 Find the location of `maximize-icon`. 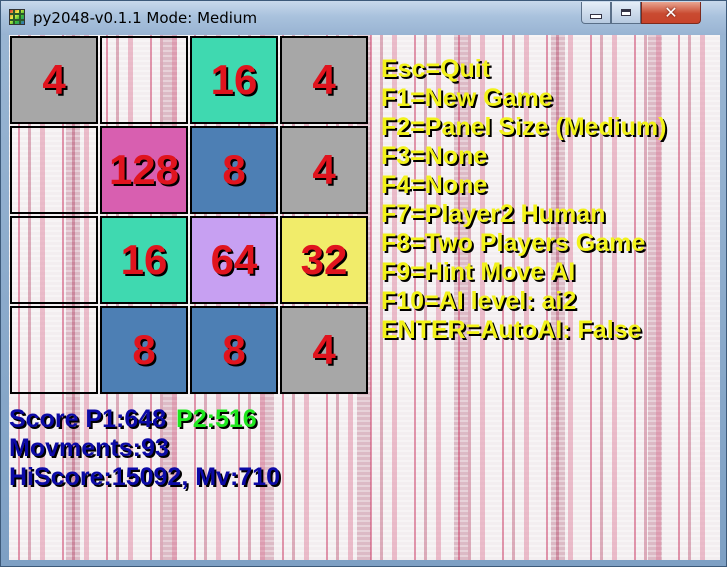

maximize-icon is located at coordinates (626, 12).